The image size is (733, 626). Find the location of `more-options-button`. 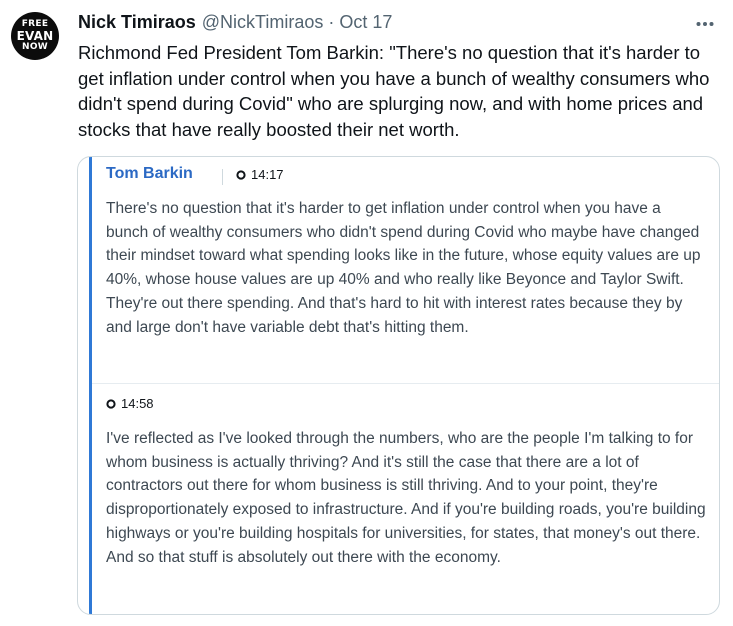

more-options-button is located at coordinates (705, 24).